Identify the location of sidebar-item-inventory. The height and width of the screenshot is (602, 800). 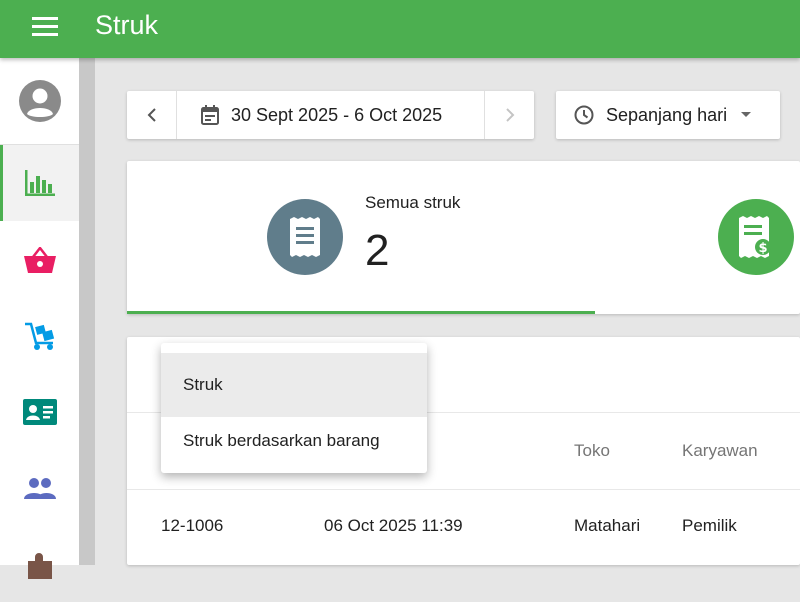
(39, 336).